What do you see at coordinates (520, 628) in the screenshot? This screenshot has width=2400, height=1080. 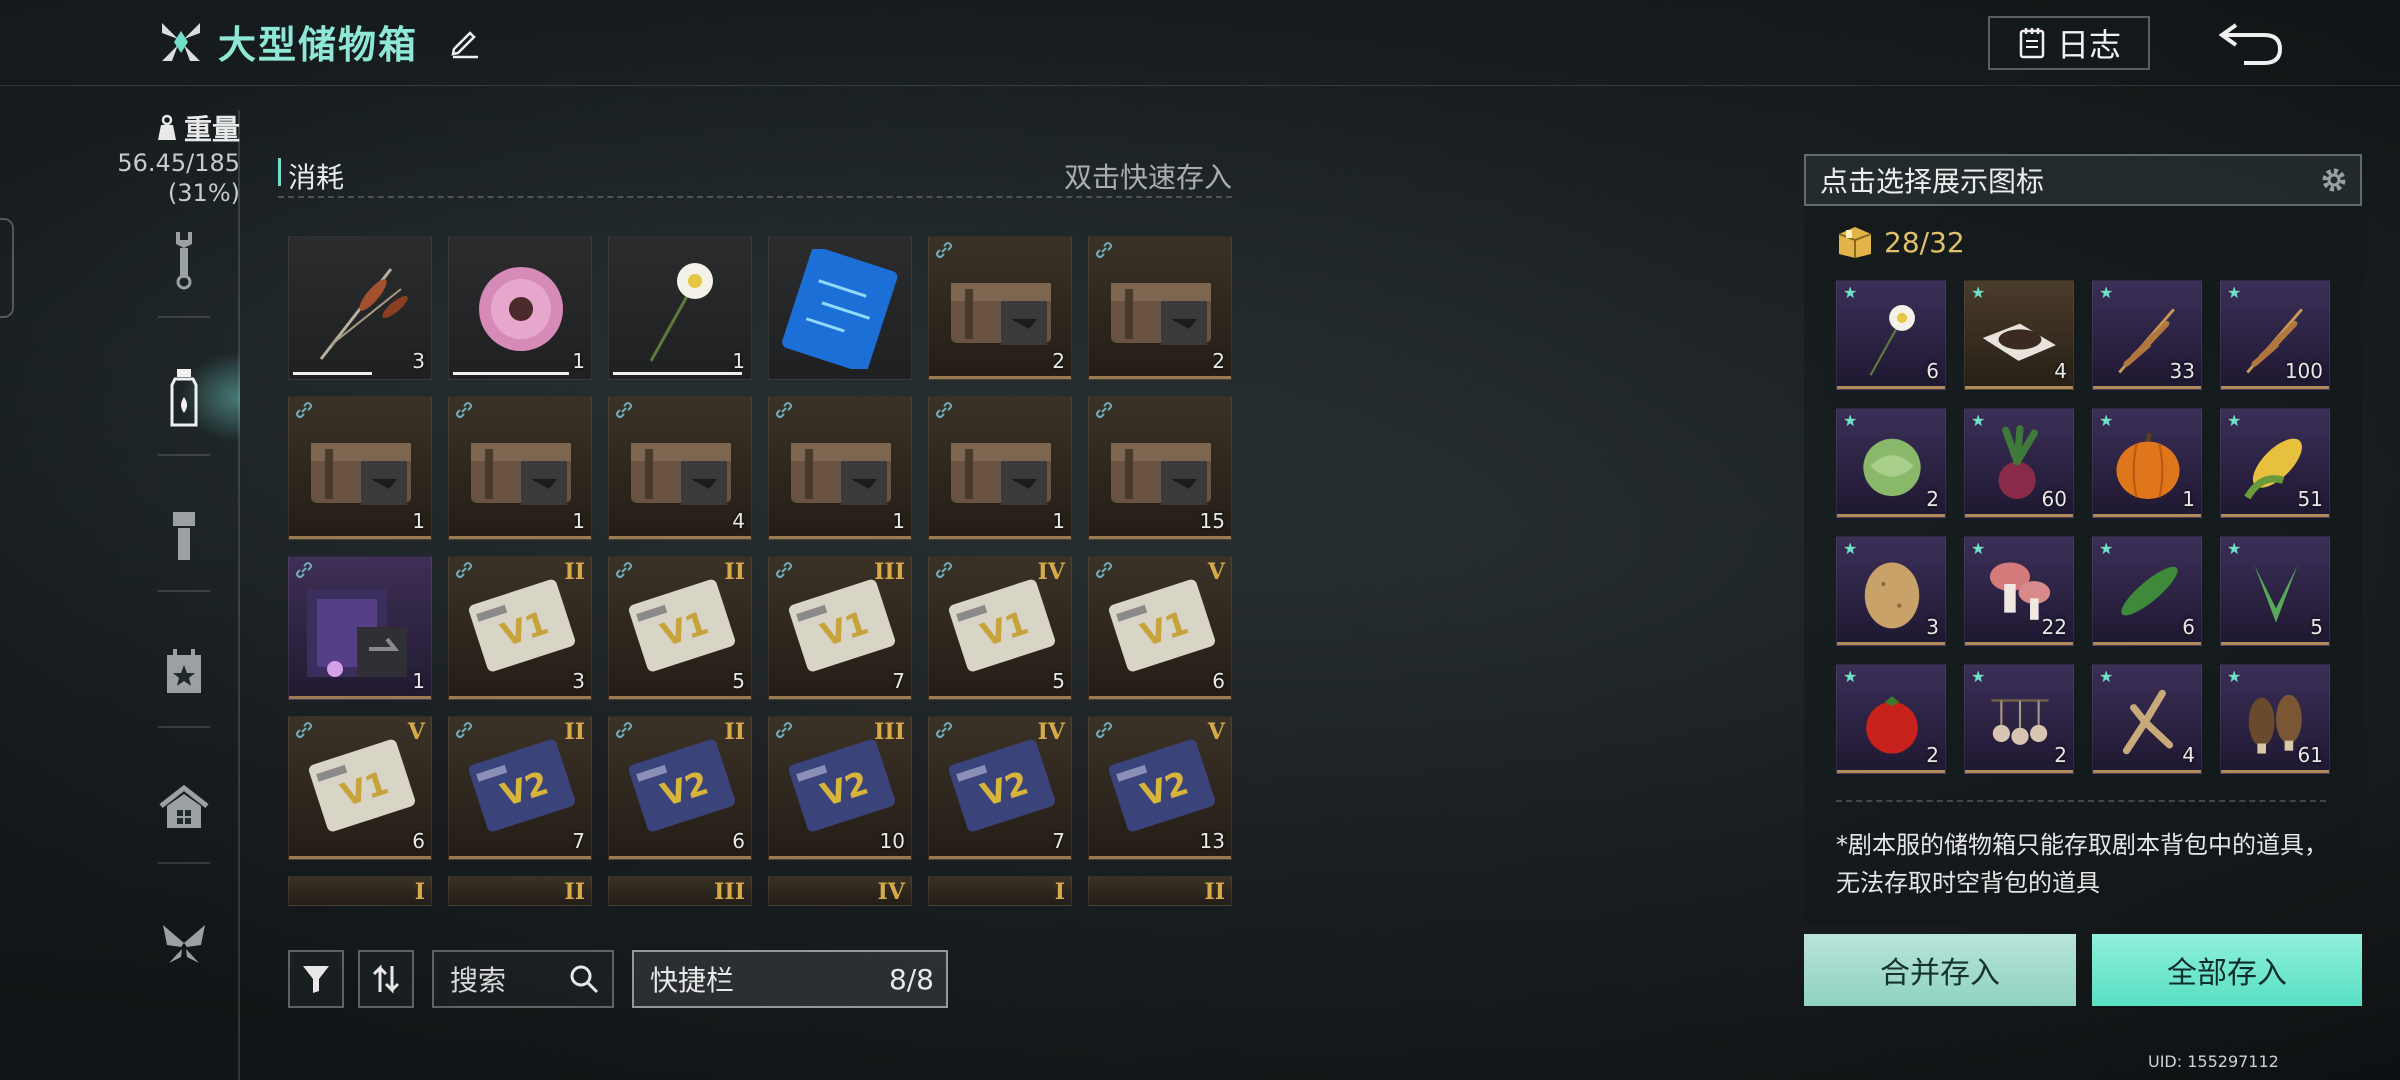 I see `inventory-slot-v1-card: V1 II 3` at bounding box center [520, 628].